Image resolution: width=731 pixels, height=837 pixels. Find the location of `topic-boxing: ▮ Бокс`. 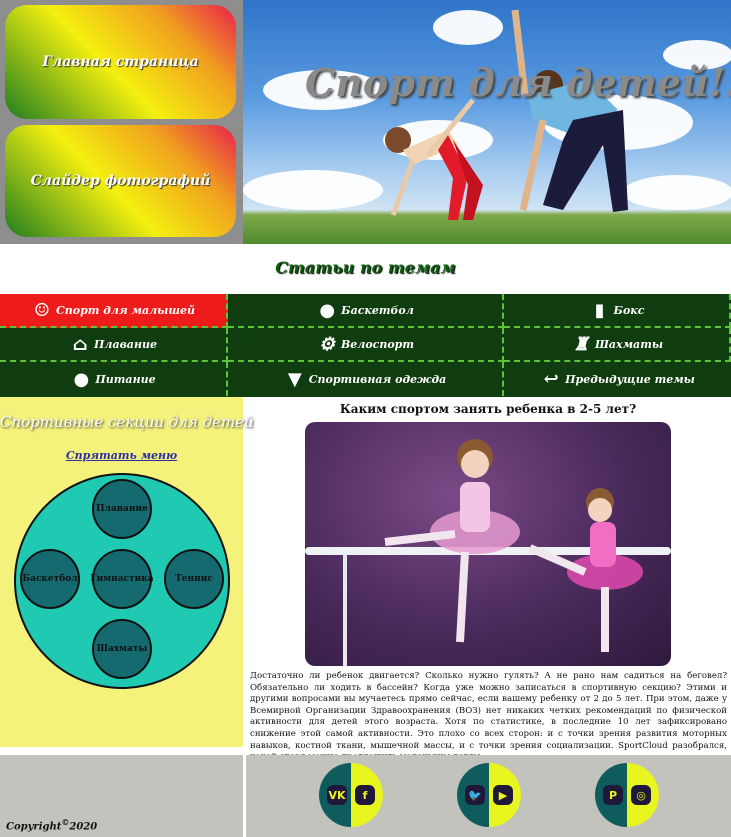

topic-boxing: ▮ Бокс is located at coordinates (617, 311).